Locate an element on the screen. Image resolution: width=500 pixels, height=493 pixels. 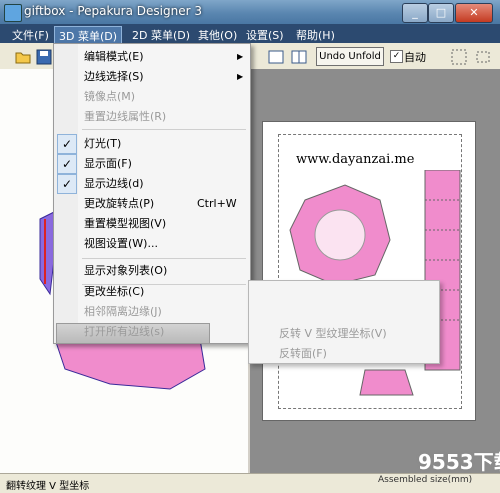
menu-item-mirror: 镜像点(M) is located at coordinates (109, 96).